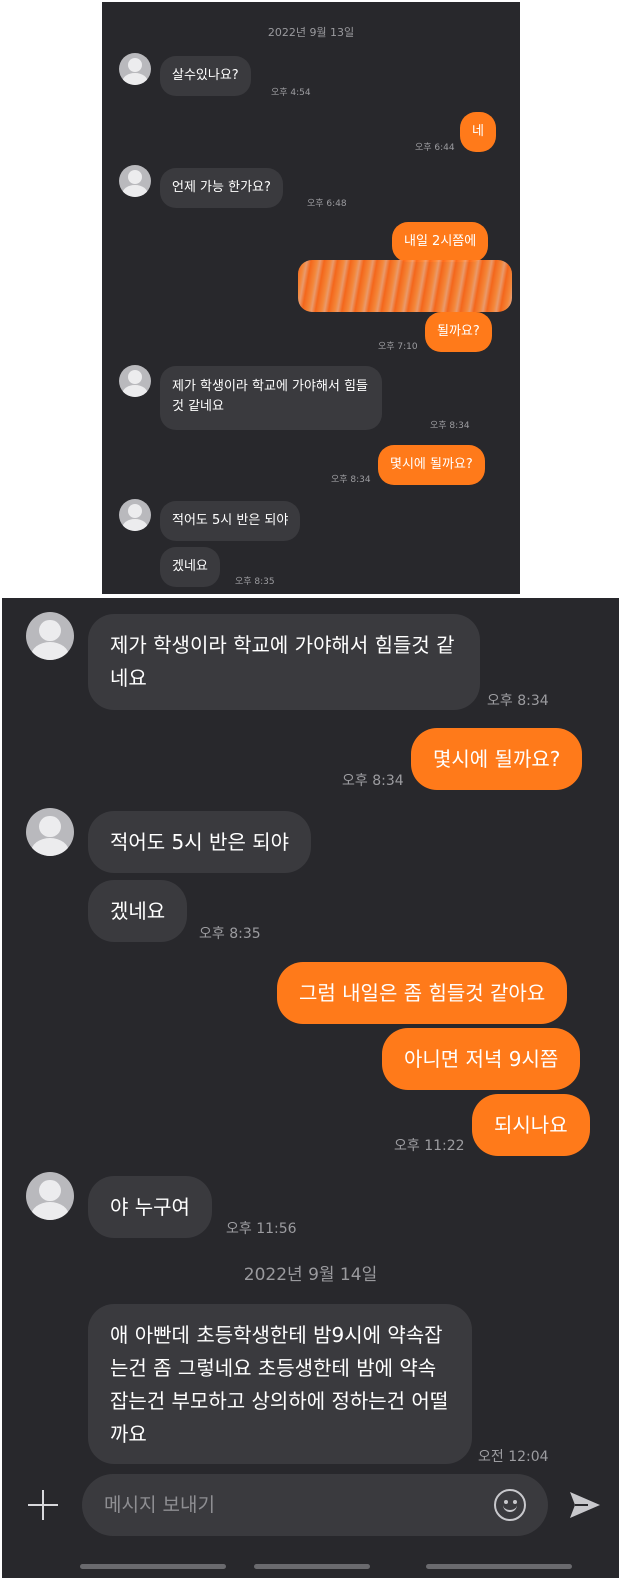 Image resolution: width=621 pixels, height=1578 pixels. Describe the element at coordinates (440, 242) in the screenshot. I see `message-bubble-outgoing: 내일 2시쯤에` at that location.